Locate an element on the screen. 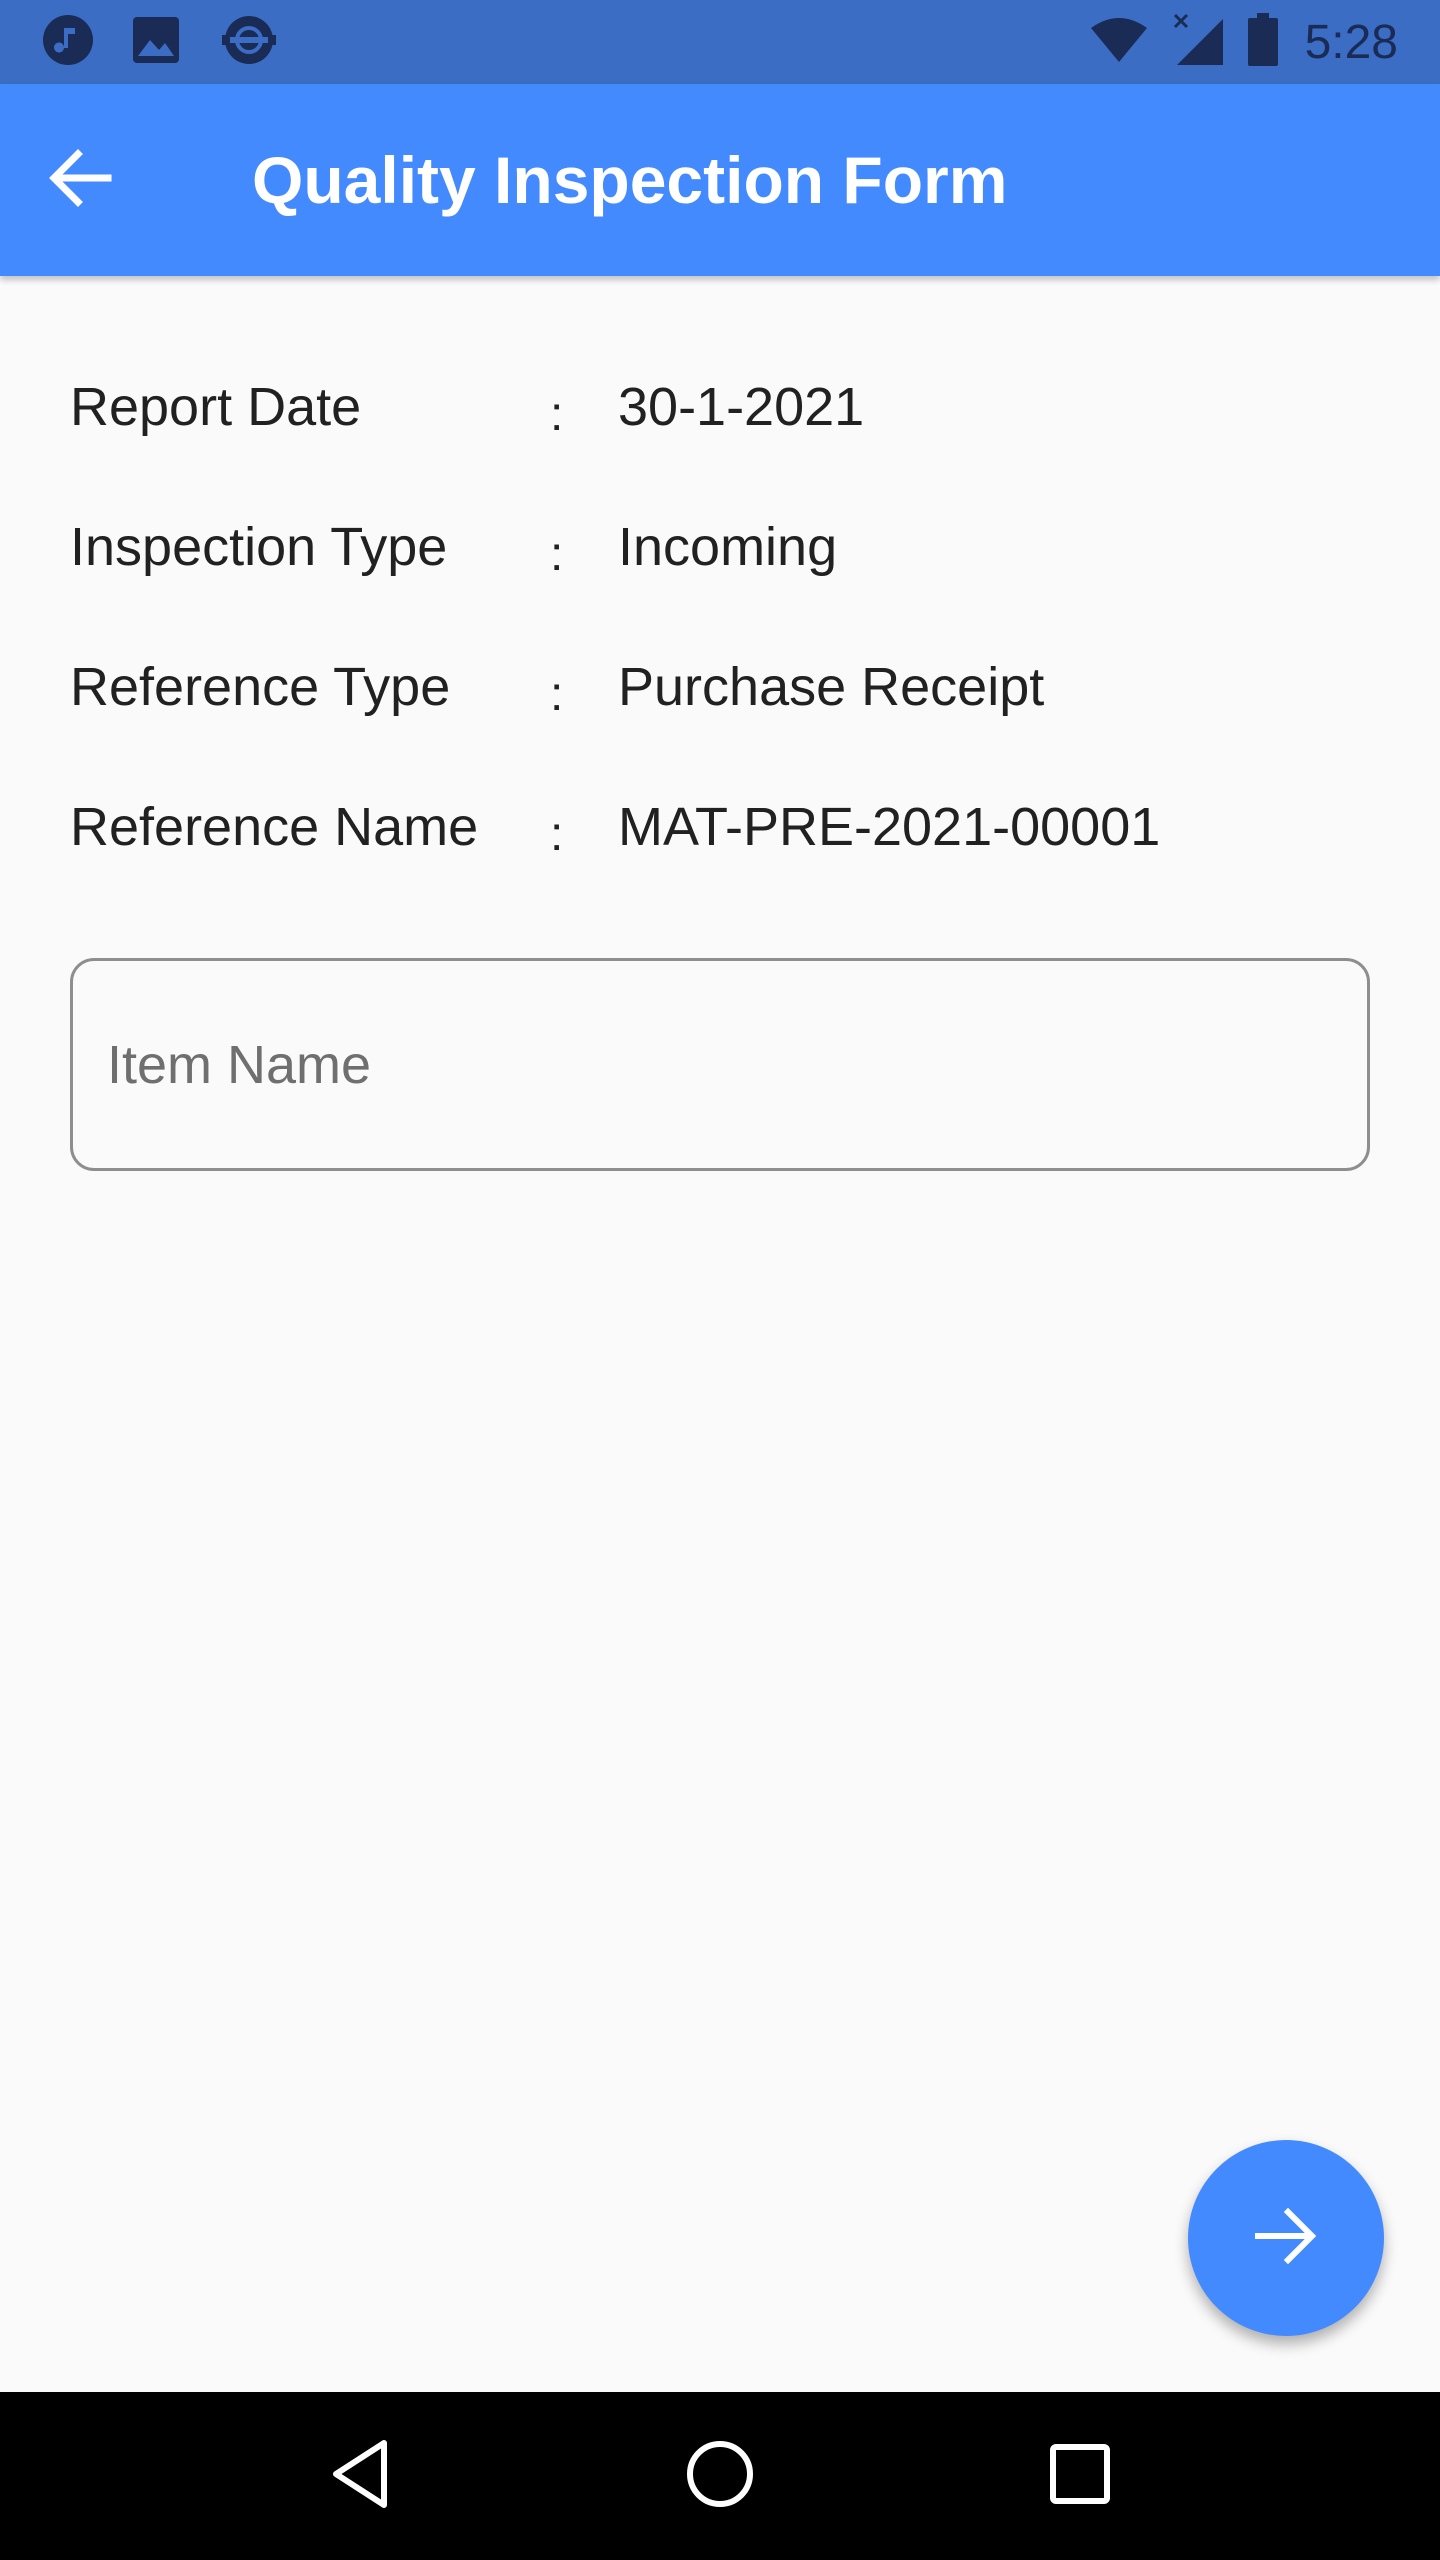 The width and height of the screenshot is (1440, 2560). battery-icon is located at coordinates (1263, 42).